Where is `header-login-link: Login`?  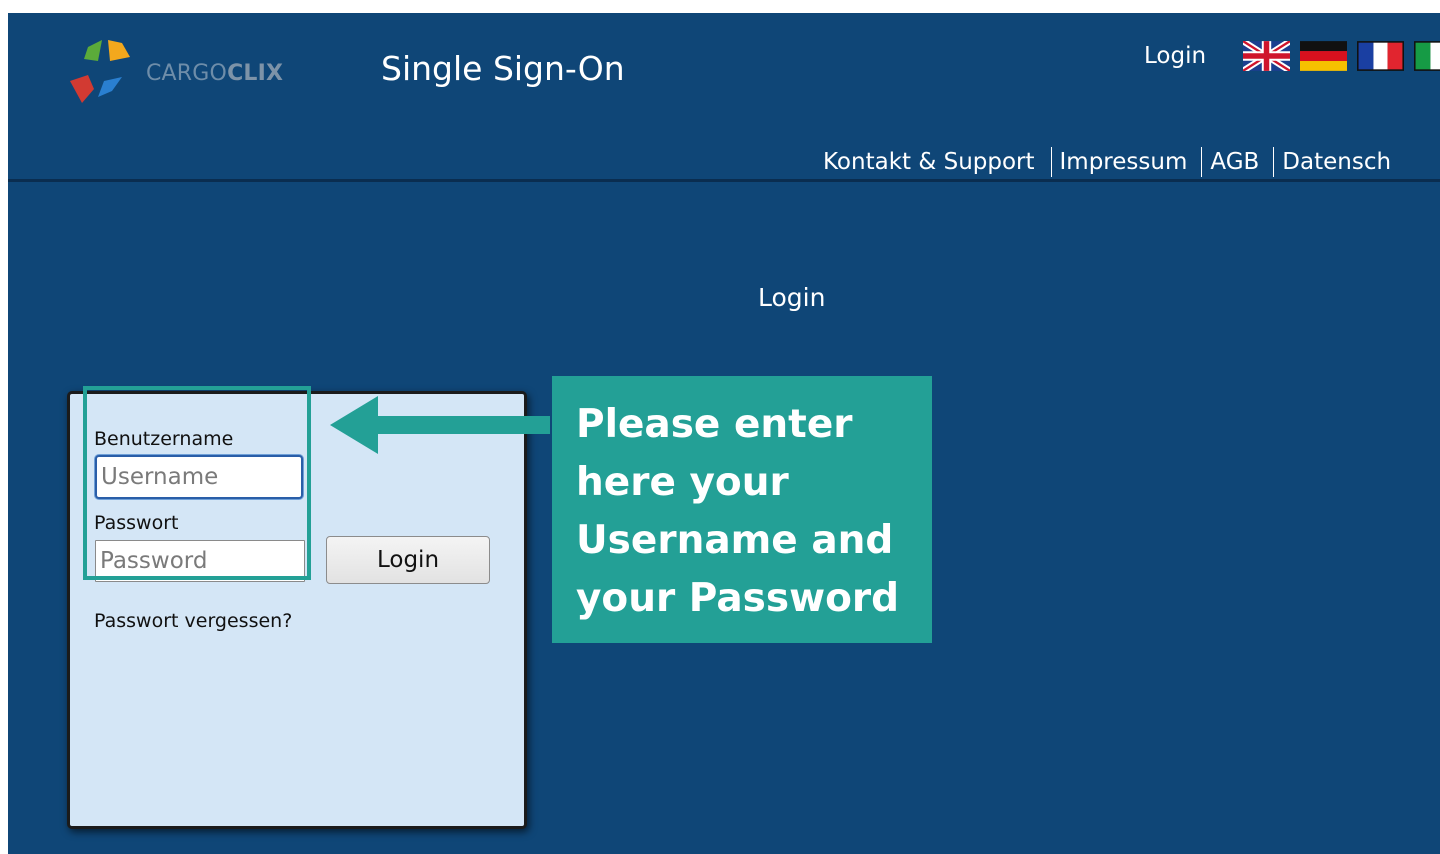 header-login-link: Login is located at coordinates (1175, 56).